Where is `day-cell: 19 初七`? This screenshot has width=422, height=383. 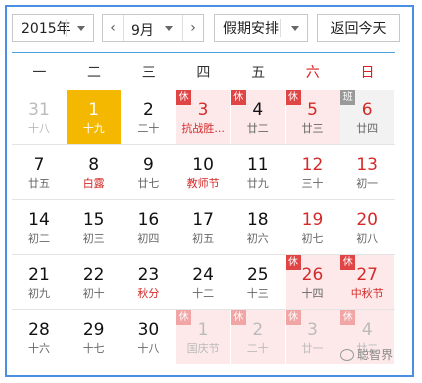
day-cell: 19 初七 is located at coordinates (313, 227).